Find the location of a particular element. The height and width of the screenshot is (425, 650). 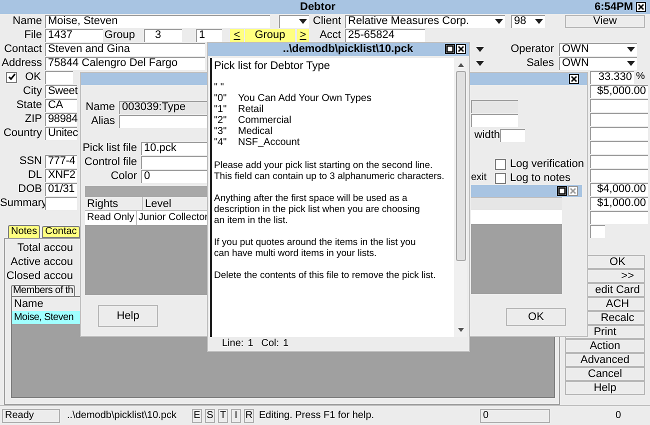

text-field: 3 is located at coordinates (163, 35).